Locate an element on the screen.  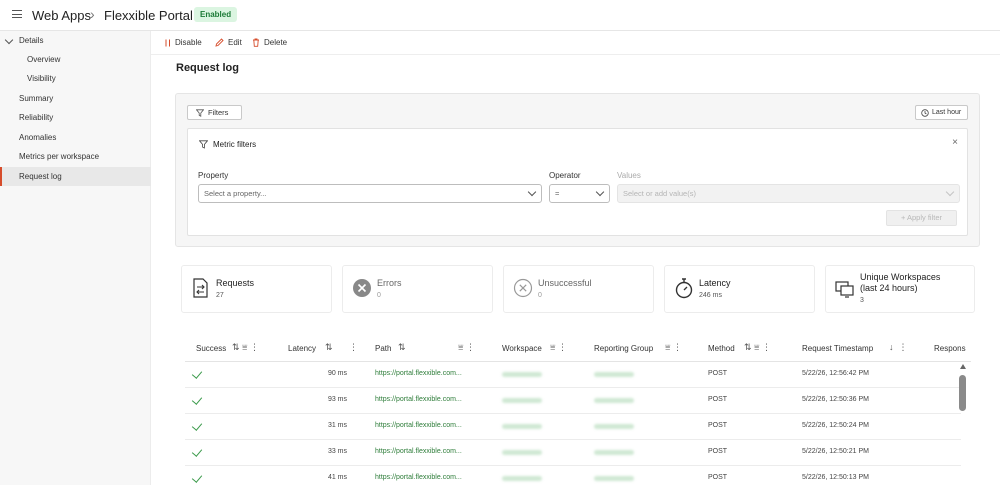
column-header-method: Method is located at coordinates (721, 348).